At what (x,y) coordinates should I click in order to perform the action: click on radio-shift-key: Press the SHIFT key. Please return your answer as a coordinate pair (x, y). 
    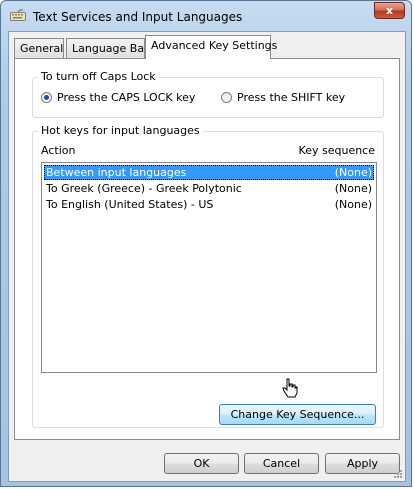
    Looking at the image, I should click on (283, 97).